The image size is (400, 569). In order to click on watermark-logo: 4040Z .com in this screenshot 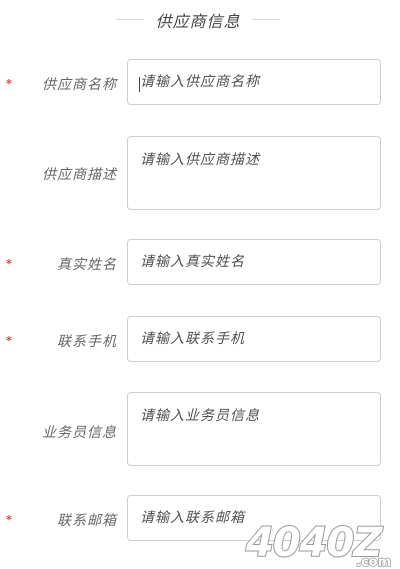, I will do `click(318, 544)`.